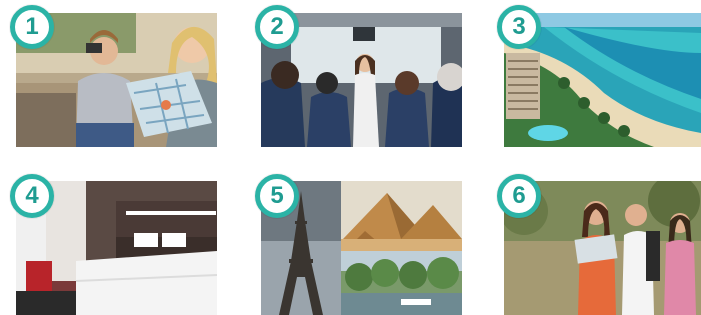  What do you see at coordinates (277, 27) in the screenshot?
I see `photo-number-badge: 2` at bounding box center [277, 27].